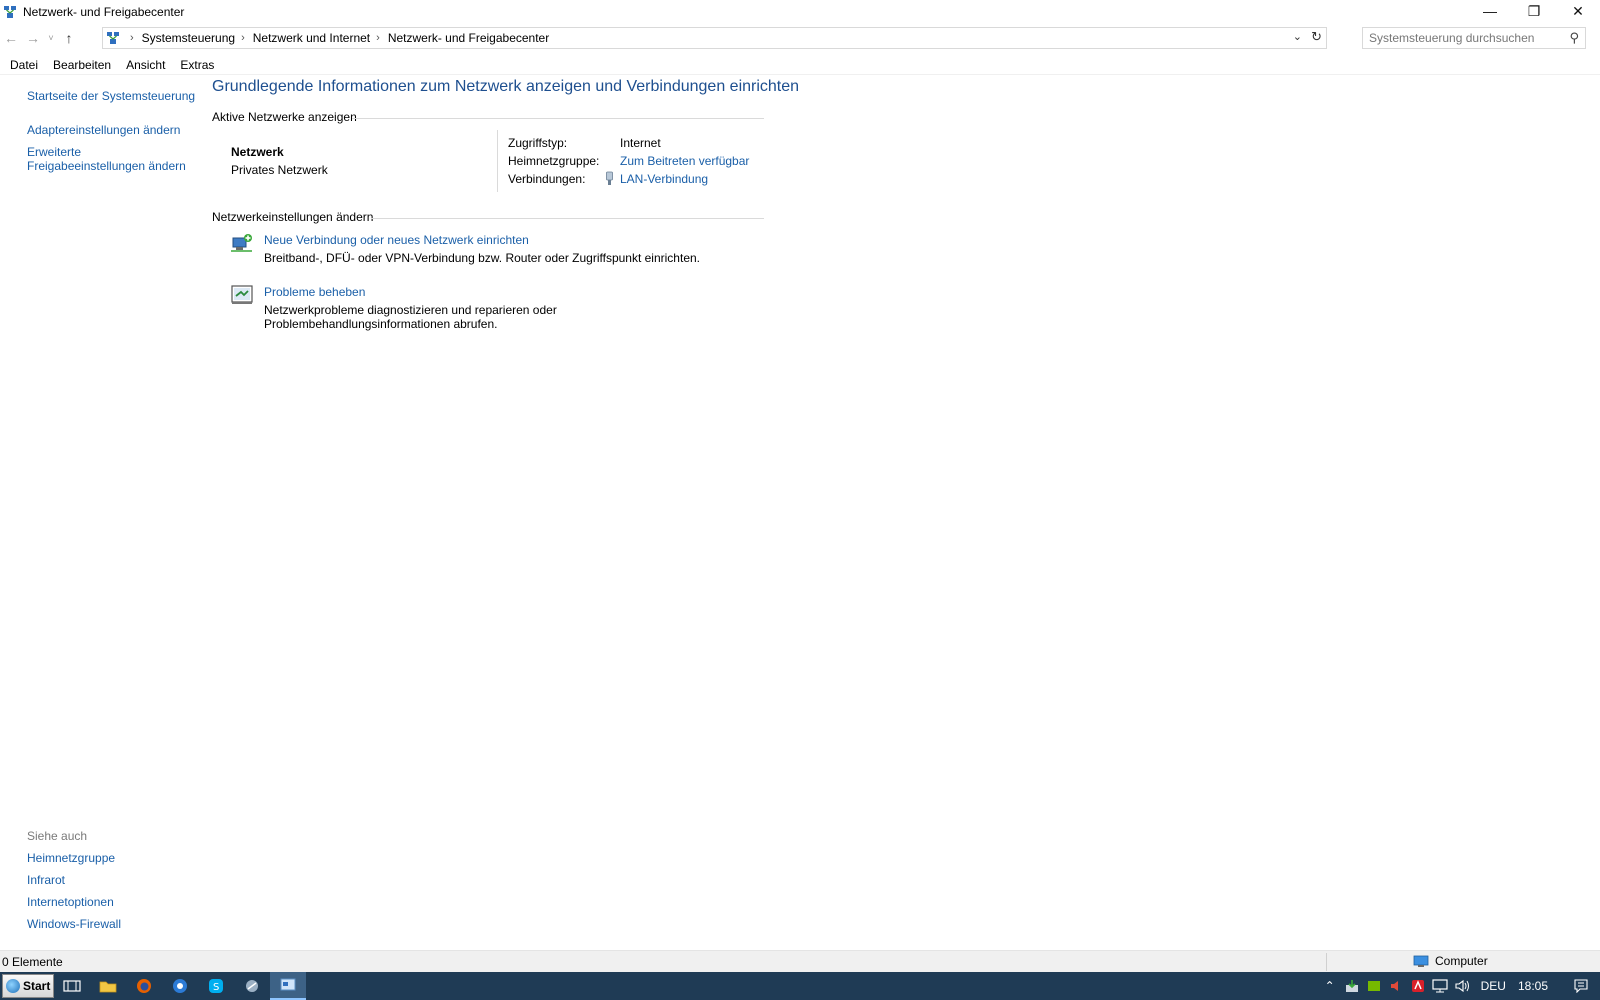 Image resolution: width=1600 pixels, height=1000 pixels. I want to click on taskbar-app-button, so click(252, 986).